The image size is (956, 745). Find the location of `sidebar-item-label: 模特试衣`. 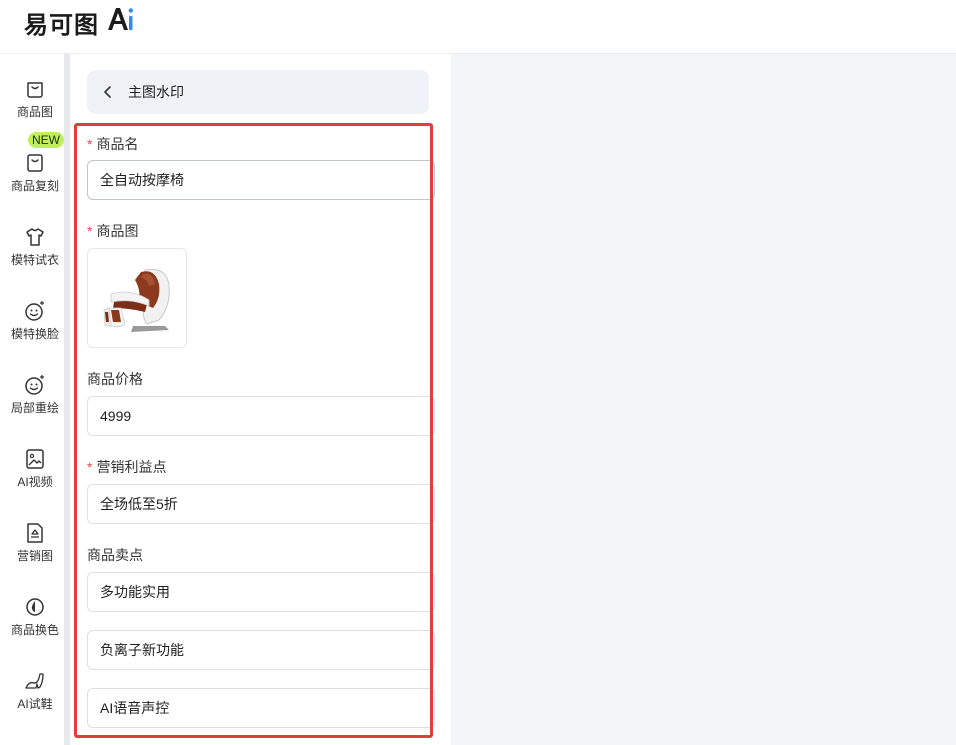

sidebar-item-label: 模特试衣 is located at coordinates (34, 260).